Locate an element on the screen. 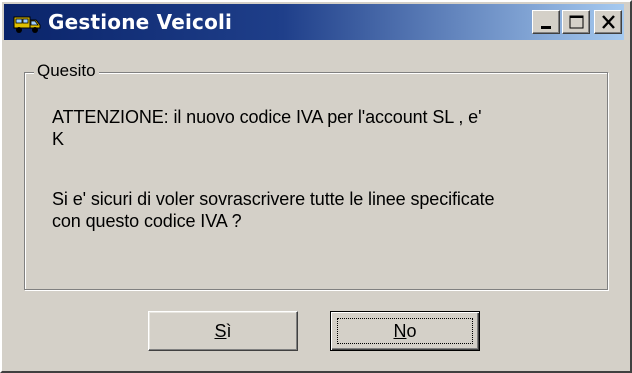 This screenshot has width=632, height=373. minimize-button is located at coordinates (546, 22).